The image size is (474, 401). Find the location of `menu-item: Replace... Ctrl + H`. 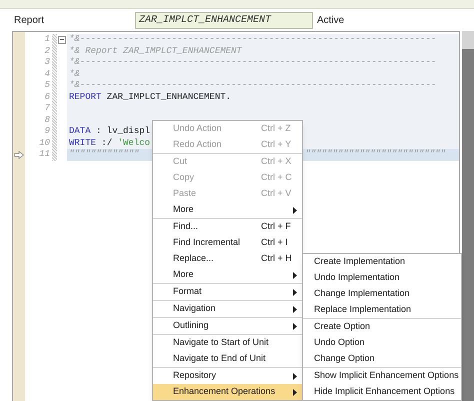

menu-item: Replace... Ctrl + H is located at coordinates (227, 259).